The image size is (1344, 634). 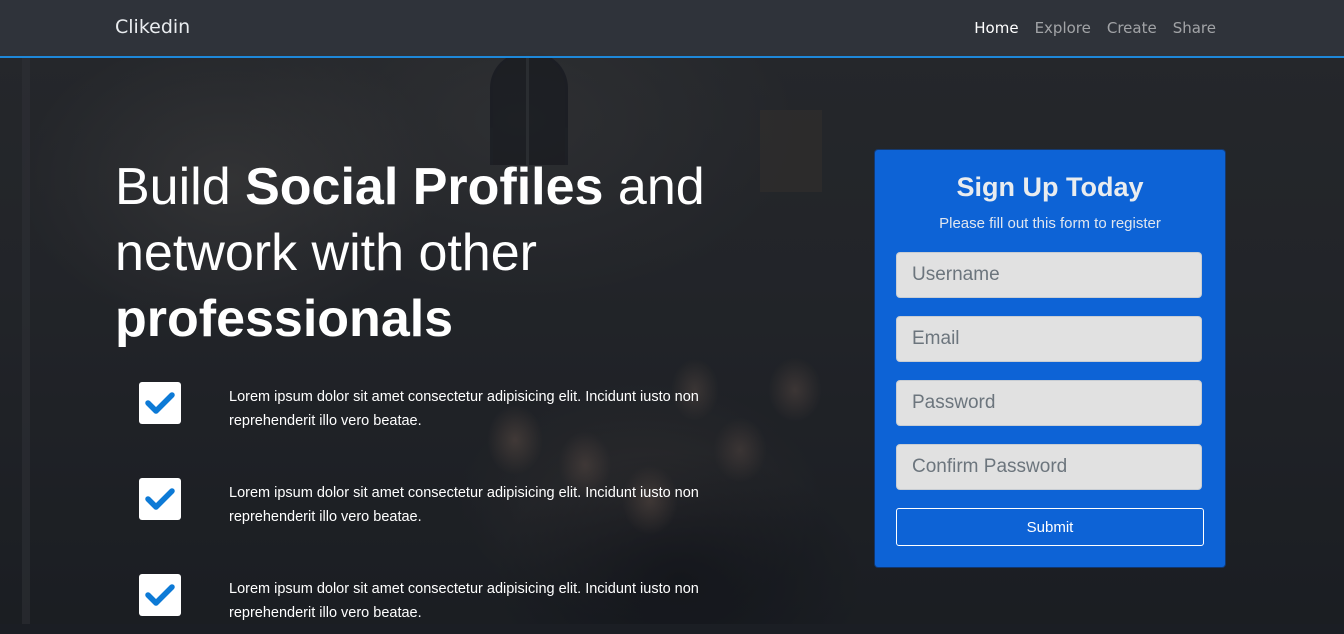 What do you see at coordinates (152, 27) in the screenshot?
I see `navbar-brand: Clikedin` at bounding box center [152, 27].